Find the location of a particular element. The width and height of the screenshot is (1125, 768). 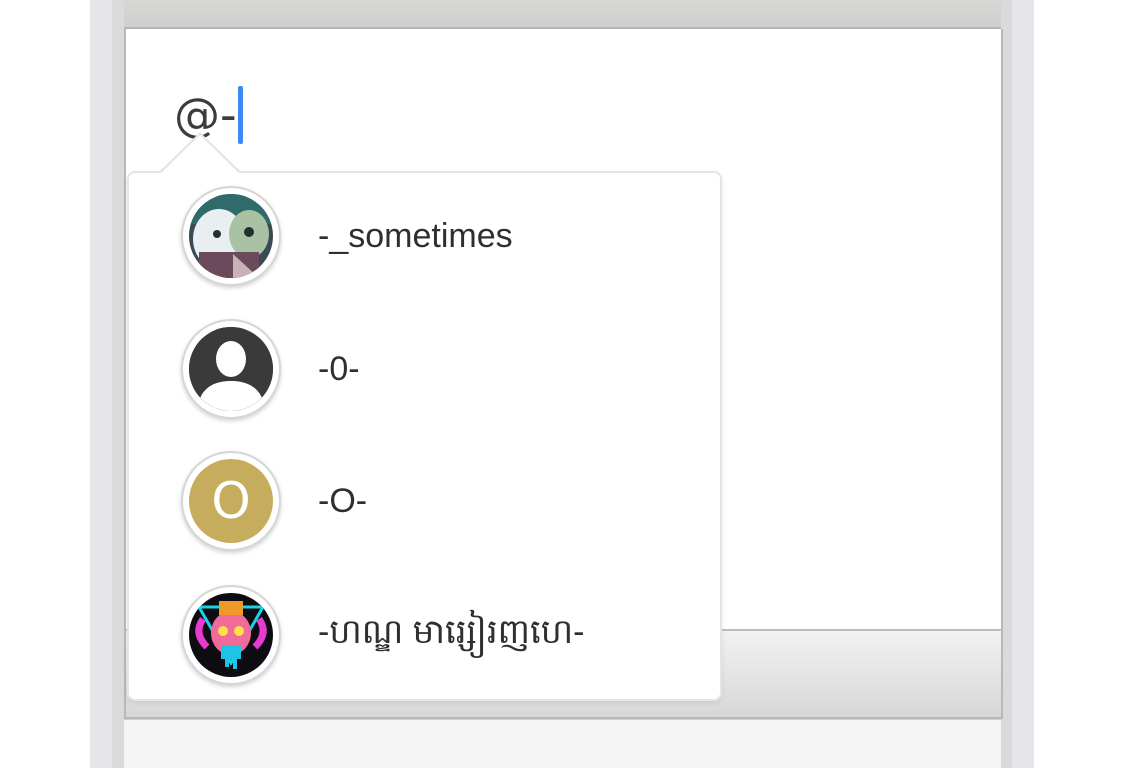

letter-avatar: O is located at coordinates (231, 501).